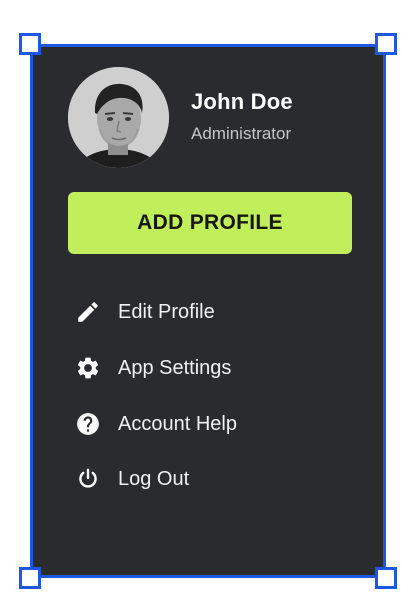  Describe the element at coordinates (175, 367) in the screenshot. I see `menu-item-label: App Settings` at that location.